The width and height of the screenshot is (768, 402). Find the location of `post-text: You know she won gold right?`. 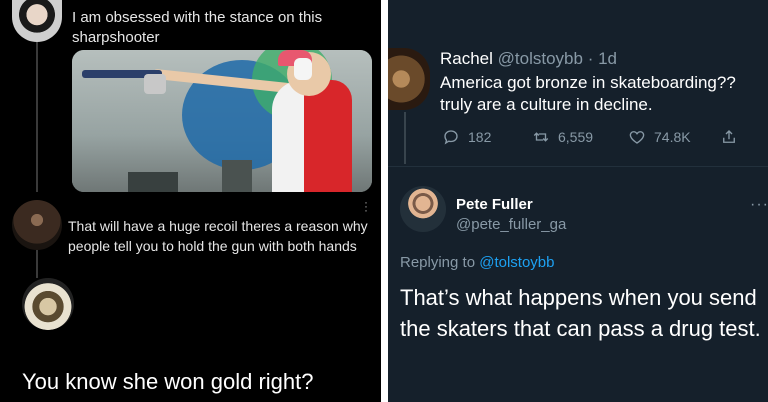

post-text: You know she won gold right? is located at coordinates (168, 381).